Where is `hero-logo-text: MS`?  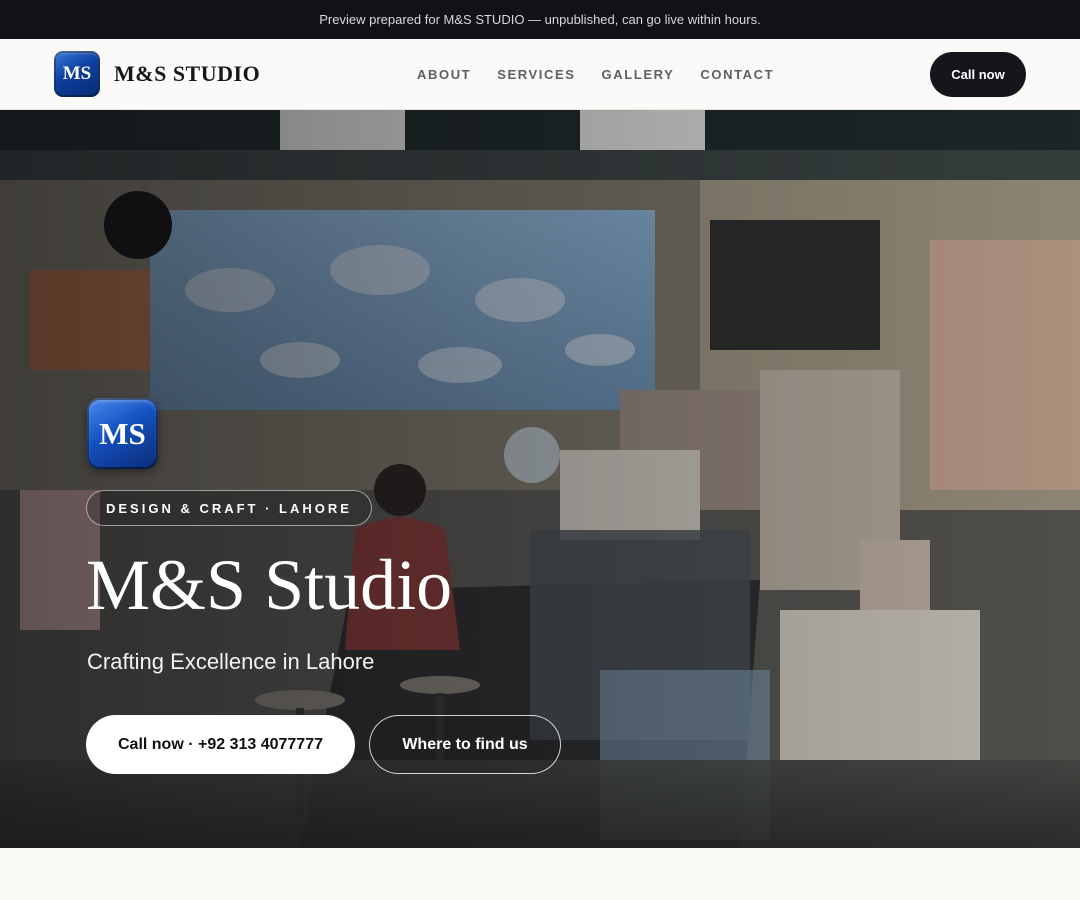
hero-logo-text: MS is located at coordinates (122, 433).